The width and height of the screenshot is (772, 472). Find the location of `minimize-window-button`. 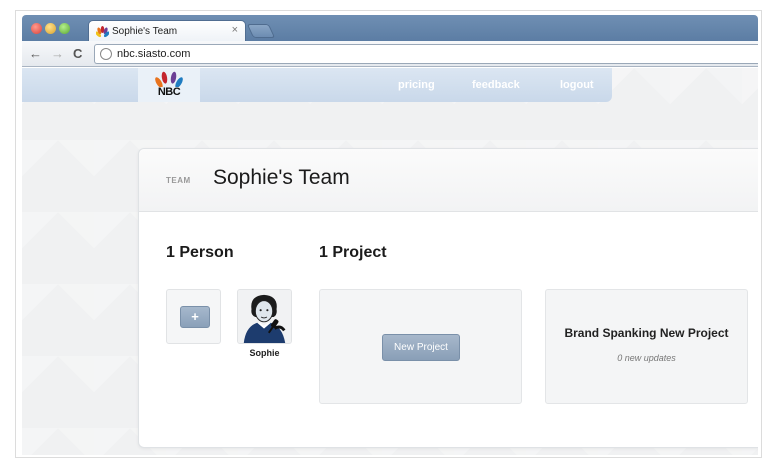

minimize-window-button is located at coordinates (50, 28).